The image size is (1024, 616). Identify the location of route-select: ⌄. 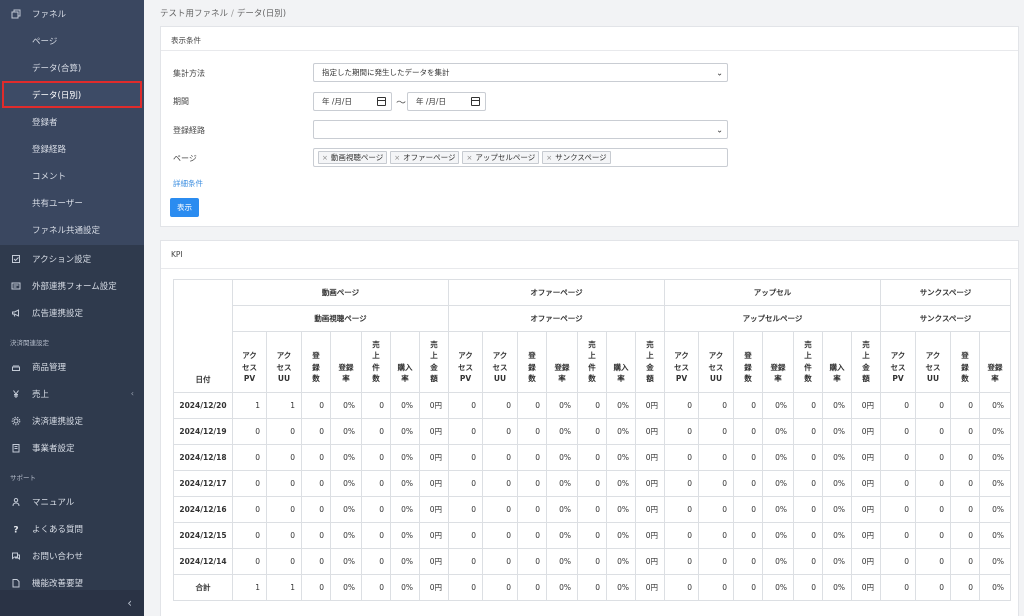
(520, 129).